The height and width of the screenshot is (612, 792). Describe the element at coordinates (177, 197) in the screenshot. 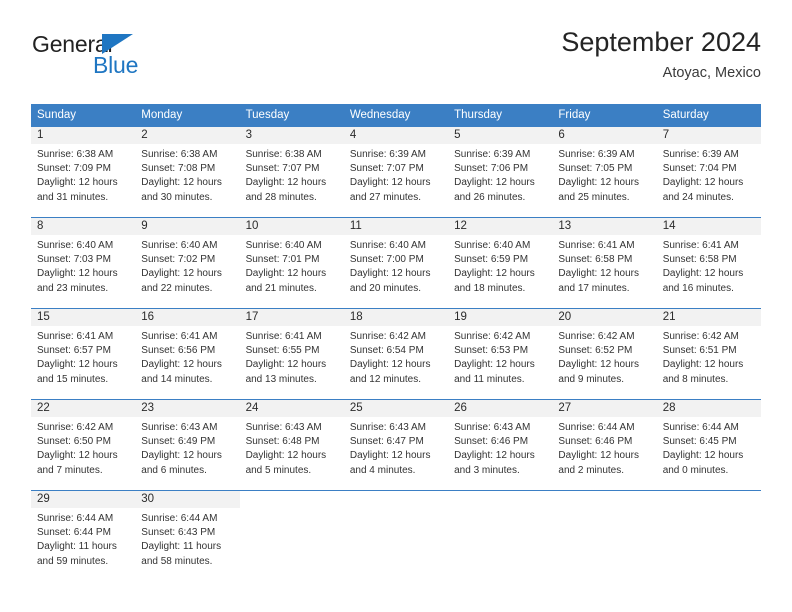

I see `daylight-text-line2: and 30 minutes.` at that location.